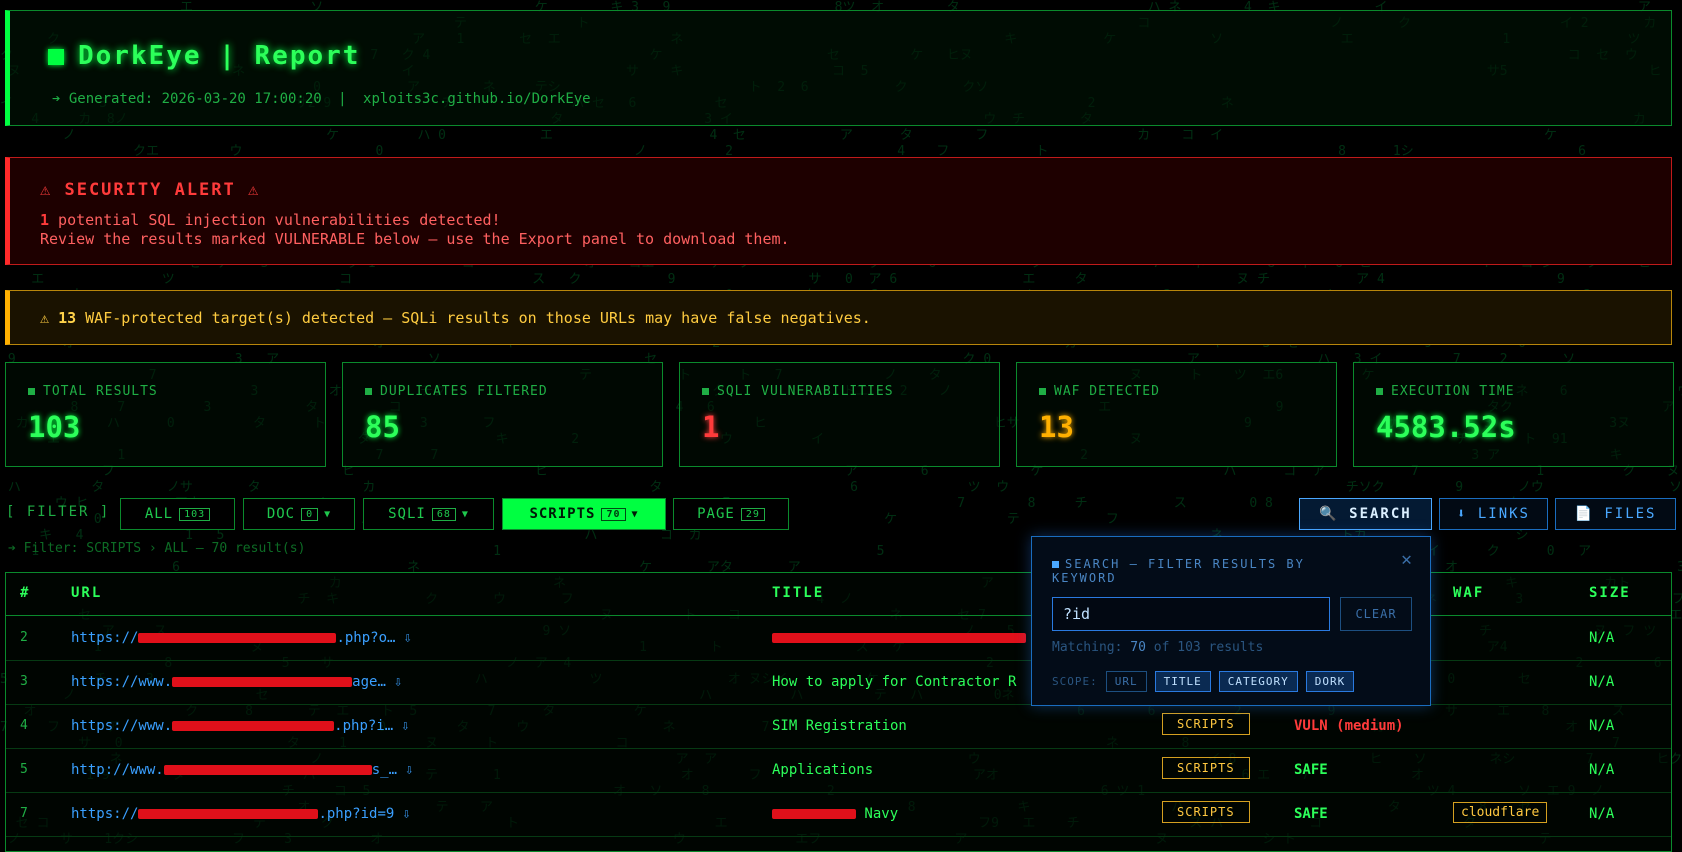  Describe the element at coordinates (44, 220) in the screenshot. I see `vuln-count: 1` at that location.